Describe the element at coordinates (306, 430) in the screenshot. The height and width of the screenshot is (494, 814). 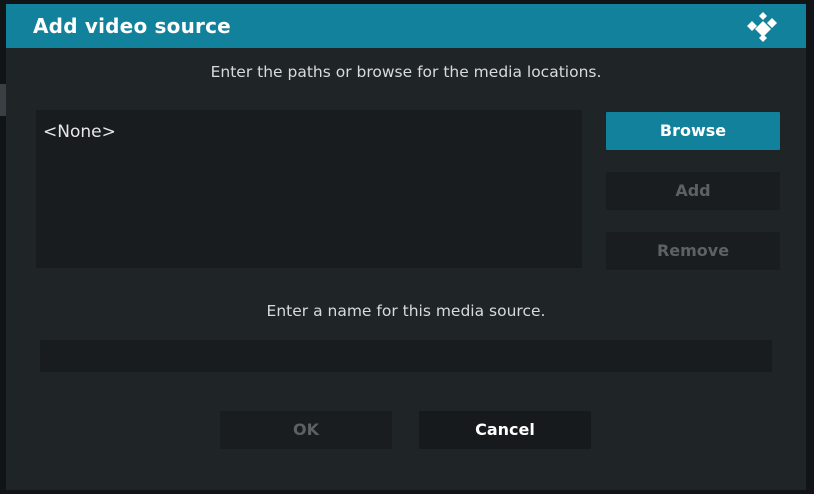
I see `ok-button: OK` at that location.